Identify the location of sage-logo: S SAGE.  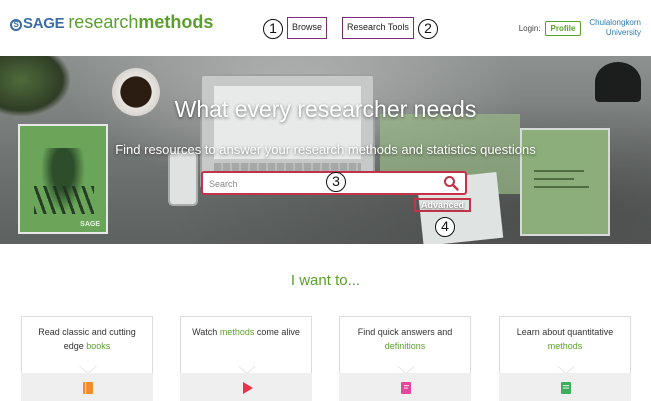
(37, 23).